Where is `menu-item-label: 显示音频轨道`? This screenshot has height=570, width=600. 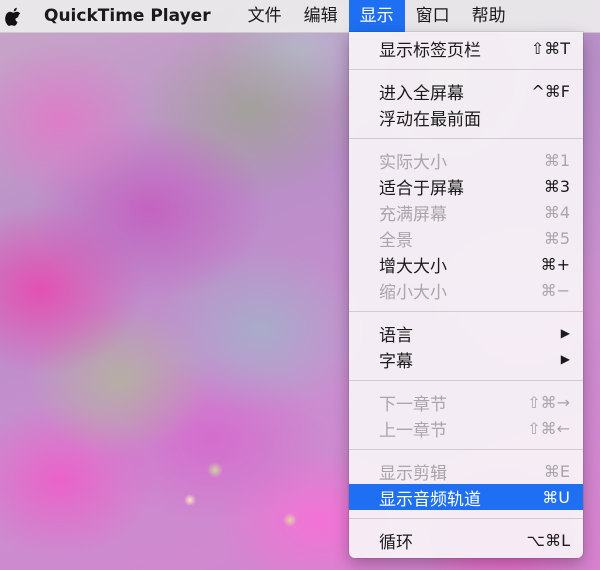
menu-item-label: 显示音频轨道 is located at coordinates (430, 499).